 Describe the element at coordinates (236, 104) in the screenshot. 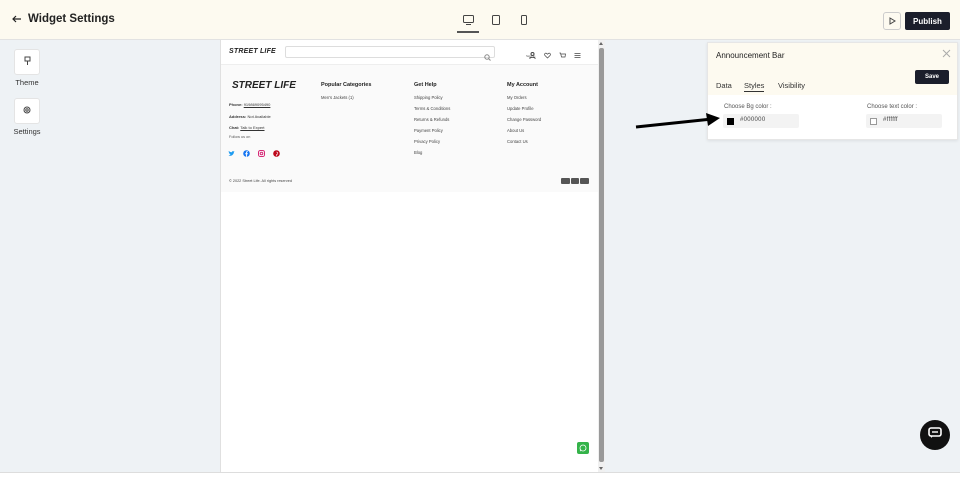

I see `phone-label: Phone:` at that location.